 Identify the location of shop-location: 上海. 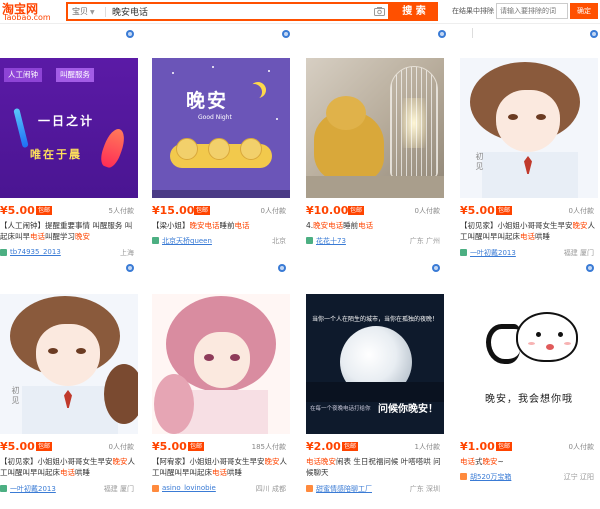
(127, 253).